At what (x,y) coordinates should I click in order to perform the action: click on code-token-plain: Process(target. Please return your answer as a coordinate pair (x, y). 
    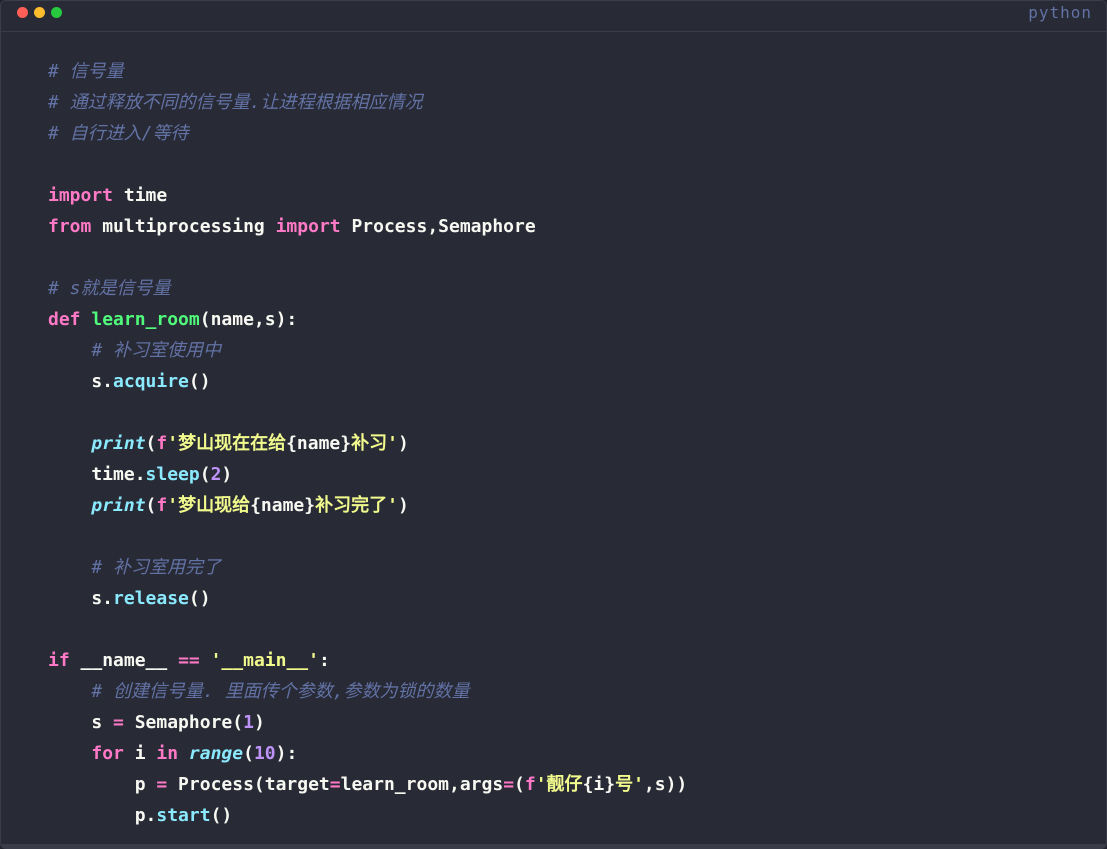
    Looking at the image, I should click on (248, 784).